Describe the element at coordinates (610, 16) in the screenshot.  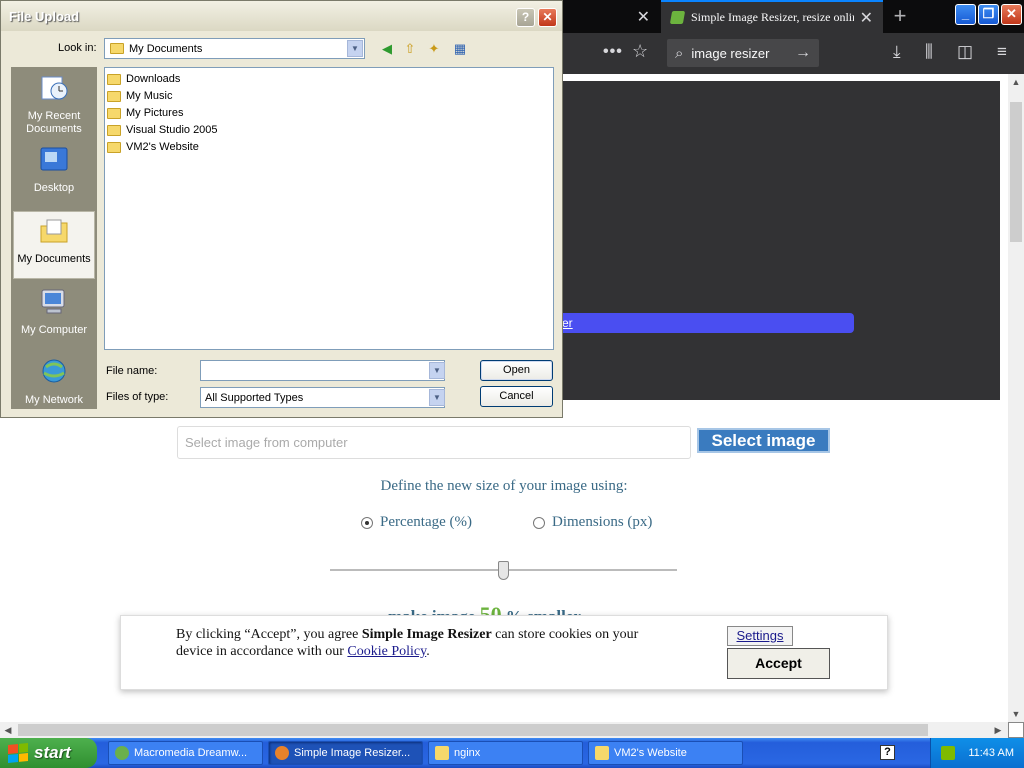
I see `tab-inactive: ✕` at that location.